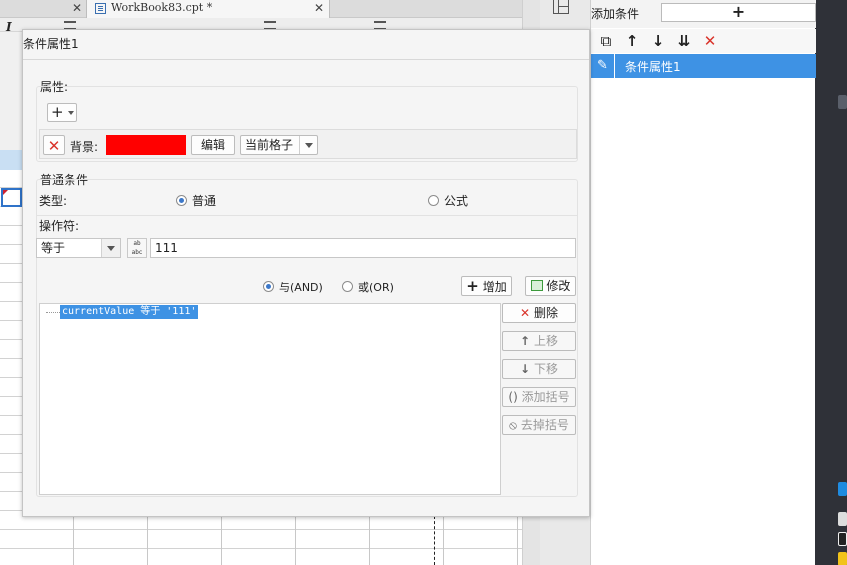 This screenshot has height=565, width=847. I want to click on browser-icon, so click(842, 489).